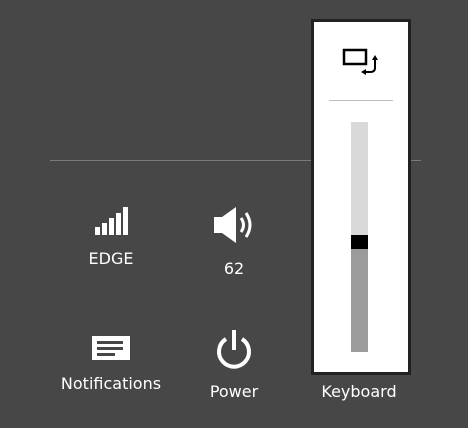 The width and height of the screenshot is (468, 428). What do you see at coordinates (359, 242) in the screenshot?
I see `brightness-slider-thumb` at bounding box center [359, 242].